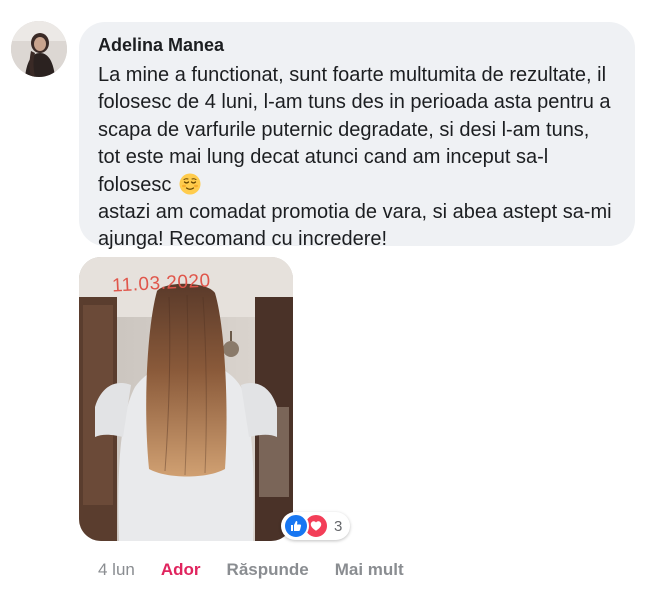 The height and width of the screenshot is (592, 650). What do you see at coordinates (316, 526) in the screenshot?
I see `reactions-summary: 3` at bounding box center [316, 526].